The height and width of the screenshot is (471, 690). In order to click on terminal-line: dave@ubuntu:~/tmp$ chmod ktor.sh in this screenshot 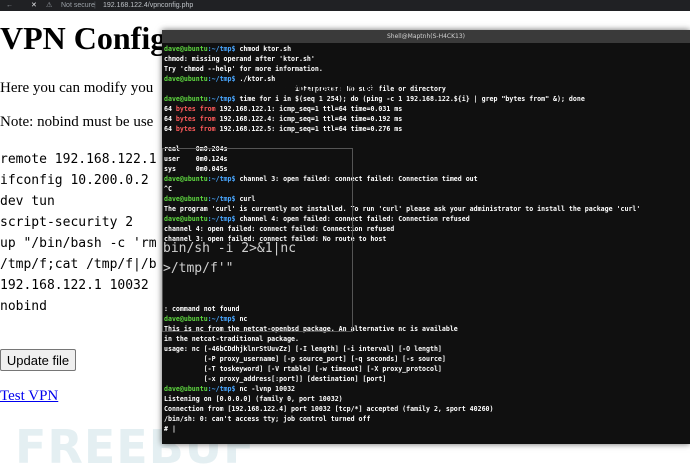, I will do `click(227, 49)`.